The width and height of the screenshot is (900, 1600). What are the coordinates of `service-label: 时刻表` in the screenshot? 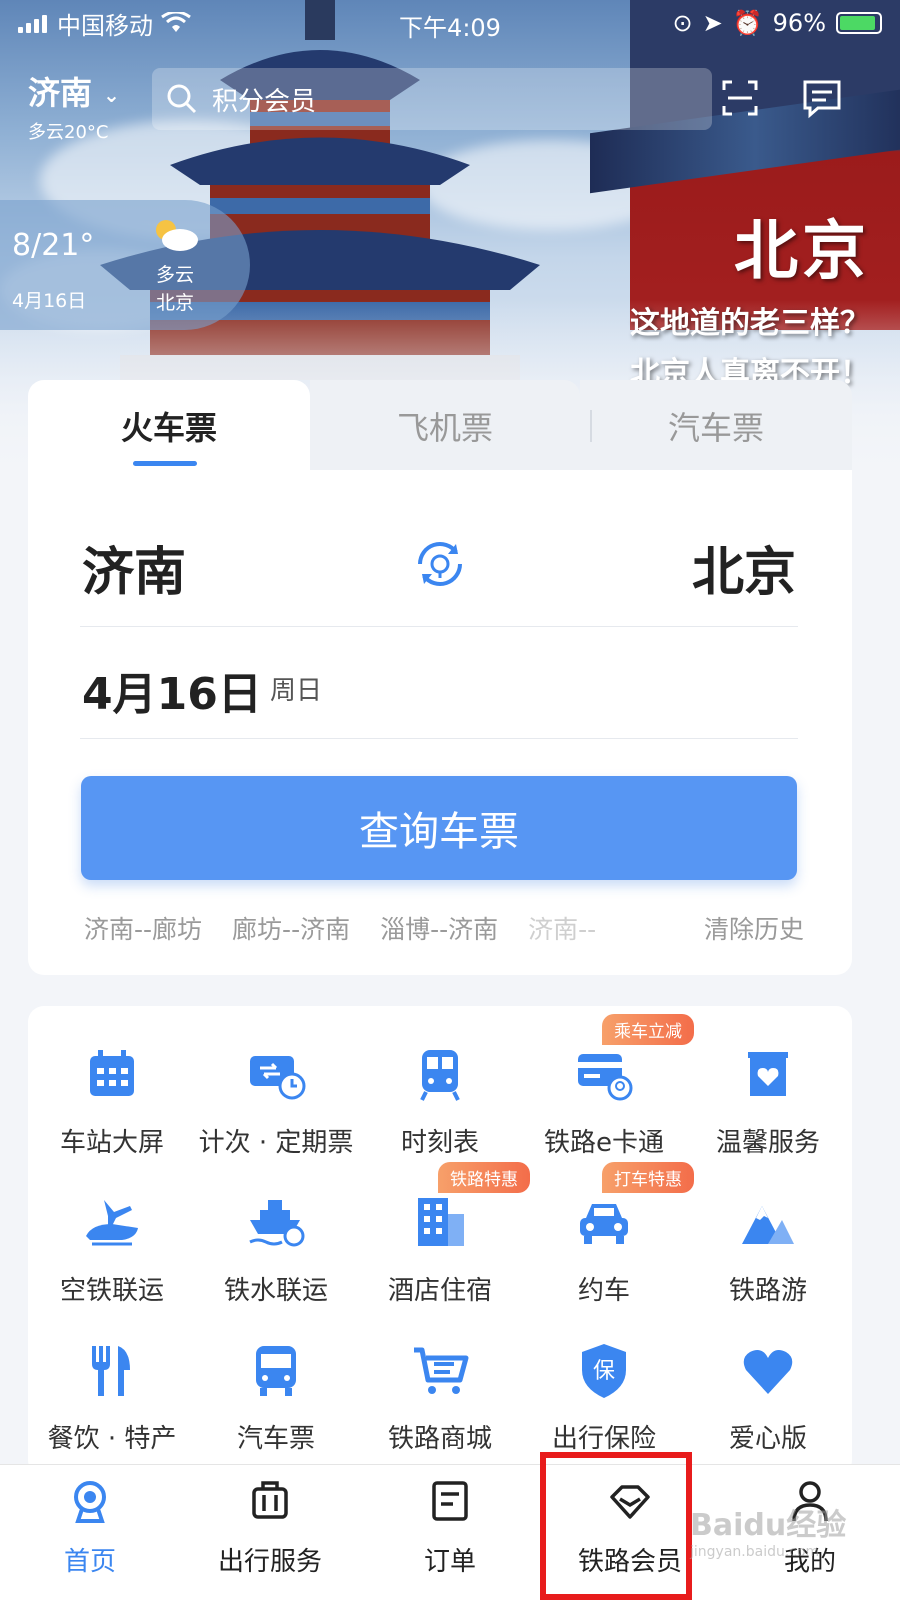 It's located at (439, 1143).